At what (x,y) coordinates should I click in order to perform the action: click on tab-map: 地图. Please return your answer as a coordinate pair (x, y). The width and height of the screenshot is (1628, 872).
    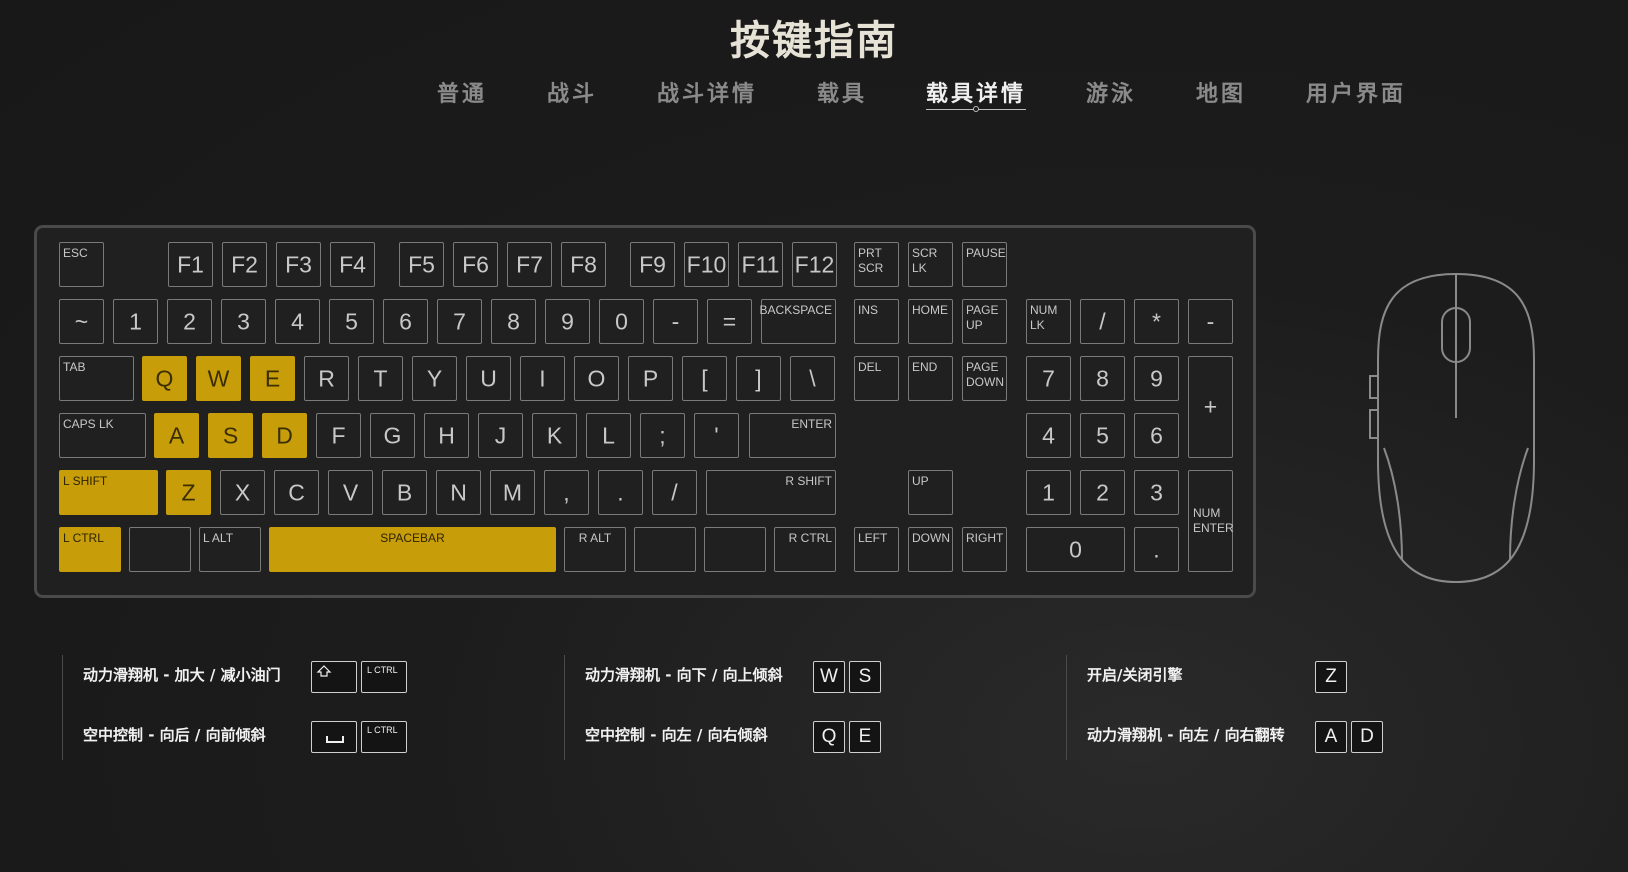
    Looking at the image, I should click on (1221, 92).